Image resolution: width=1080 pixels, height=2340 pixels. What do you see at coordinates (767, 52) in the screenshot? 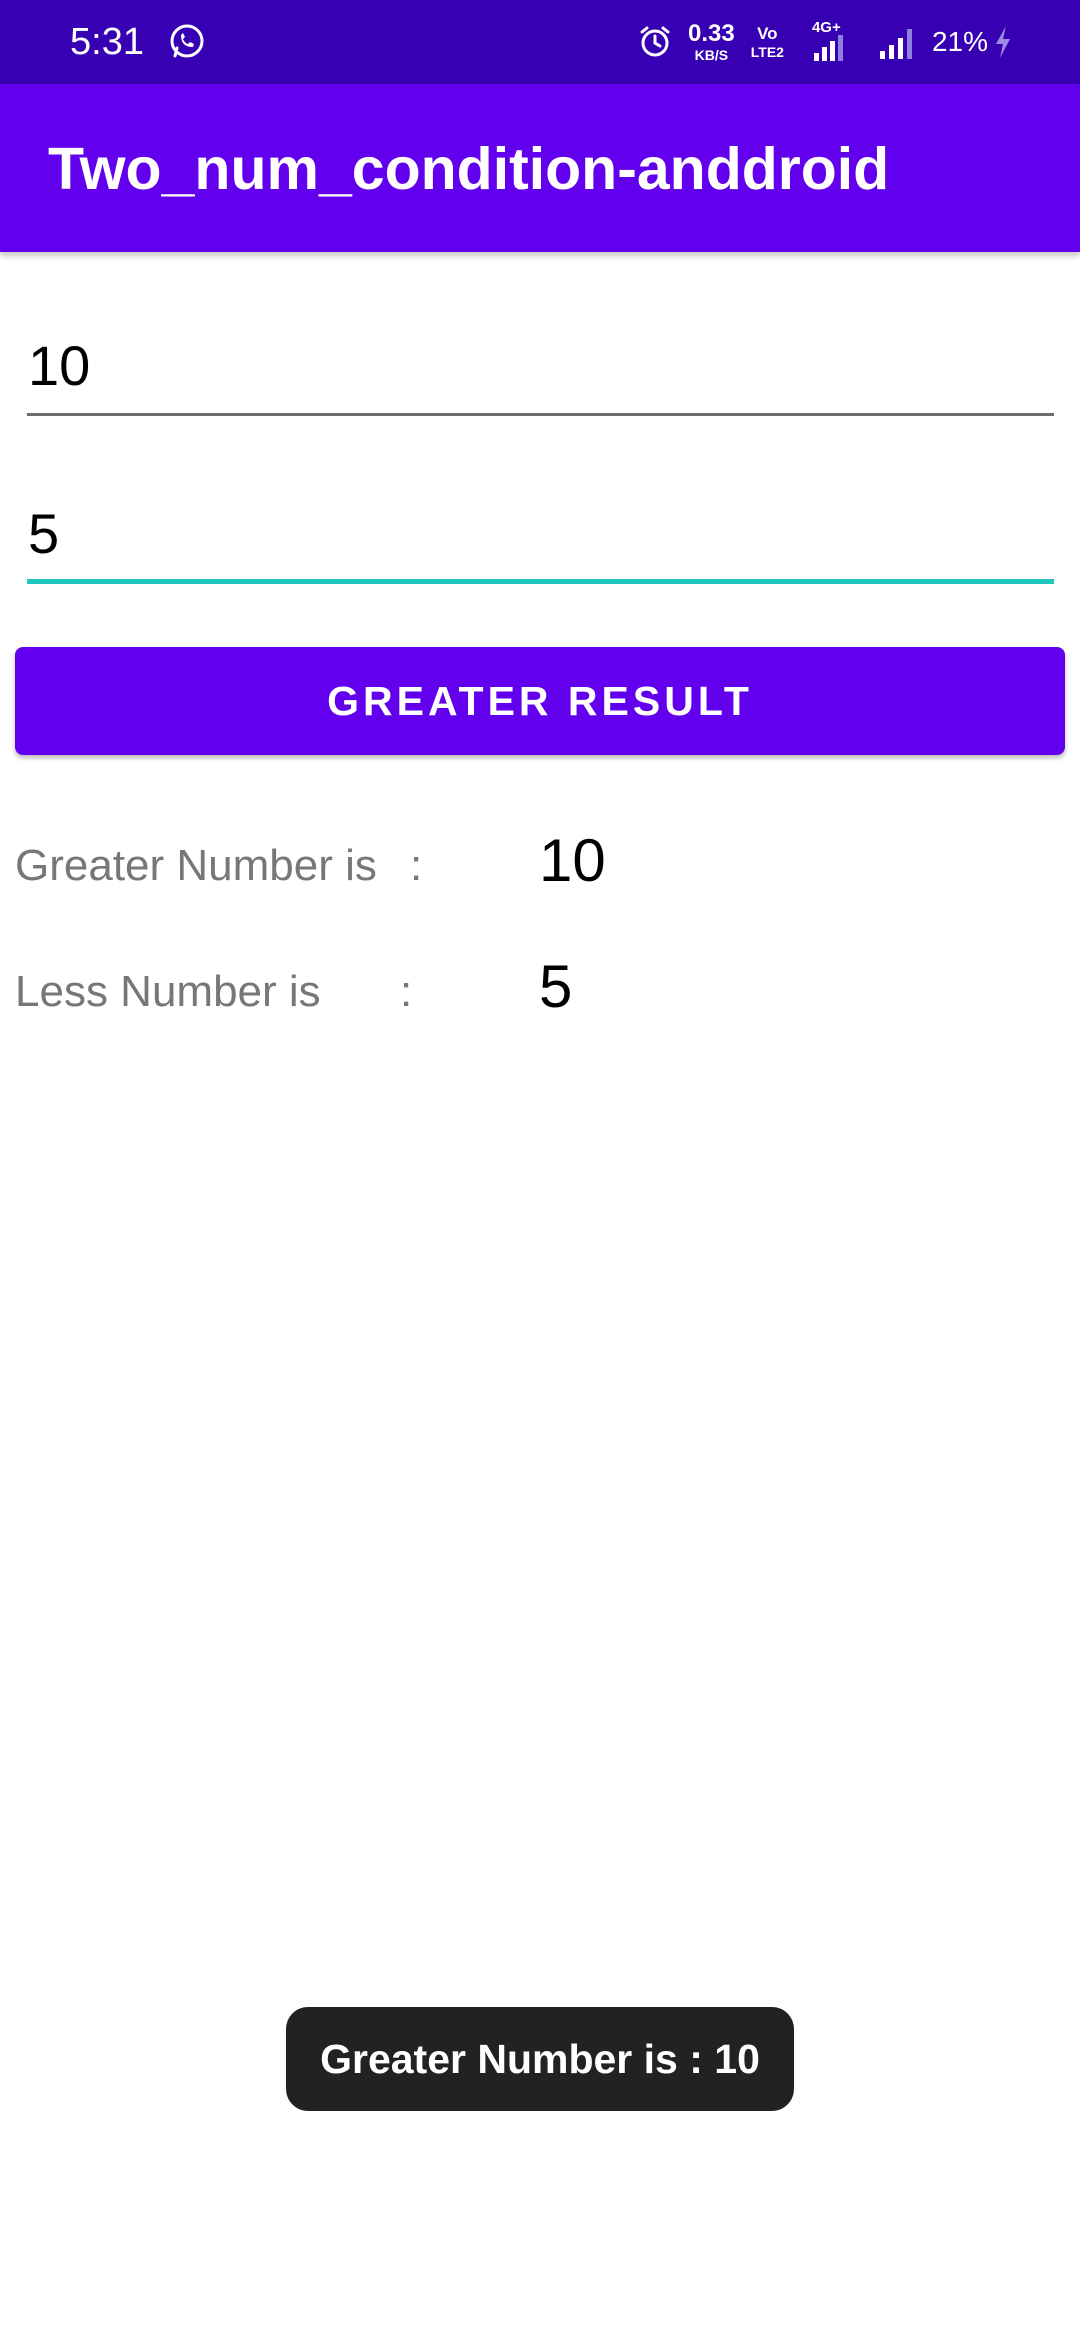
I see `volte-bottom: LTE2` at bounding box center [767, 52].